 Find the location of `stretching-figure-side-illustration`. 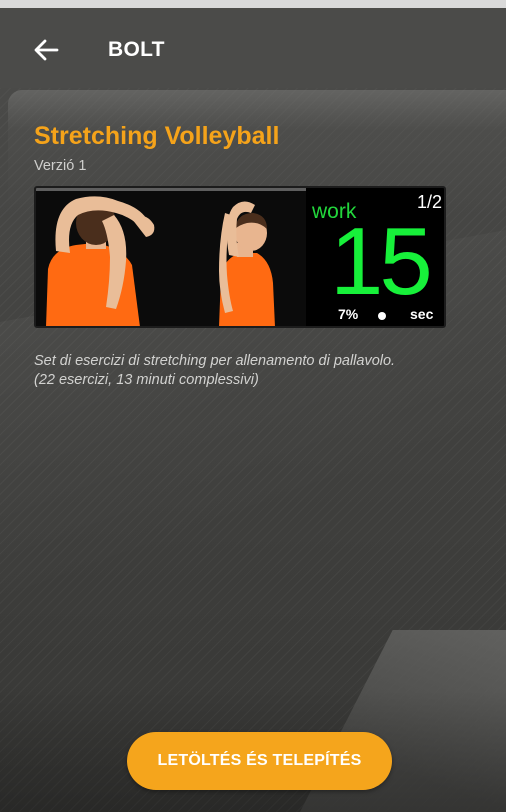

stretching-figure-side-illustration is located at coordinates (238, 258).